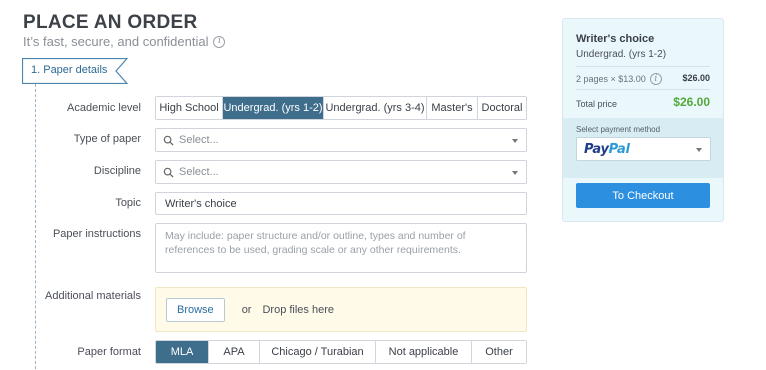  I want to click on paper-format-option-mla: MLA, so click(182, 352).